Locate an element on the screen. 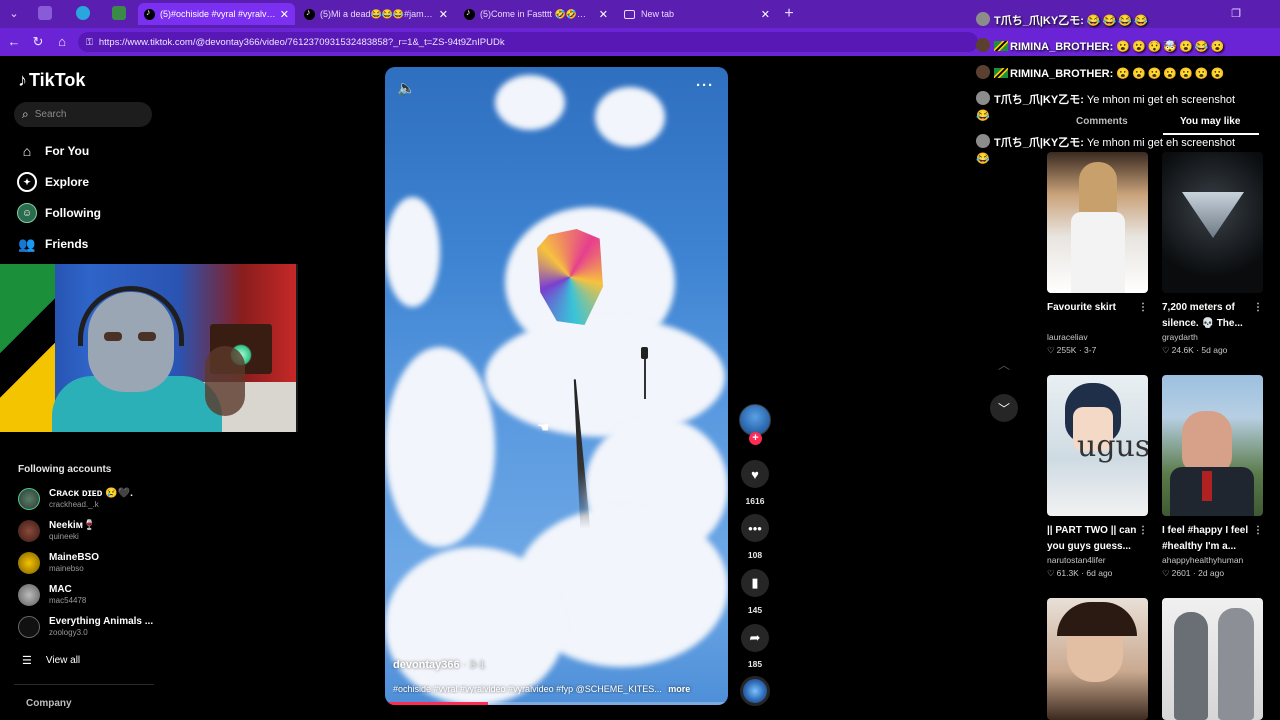 The height and width of the screenshot is (720, 1280). previous-video-chevron-up-icon: ︿ is located at coordinates (1004, 364).